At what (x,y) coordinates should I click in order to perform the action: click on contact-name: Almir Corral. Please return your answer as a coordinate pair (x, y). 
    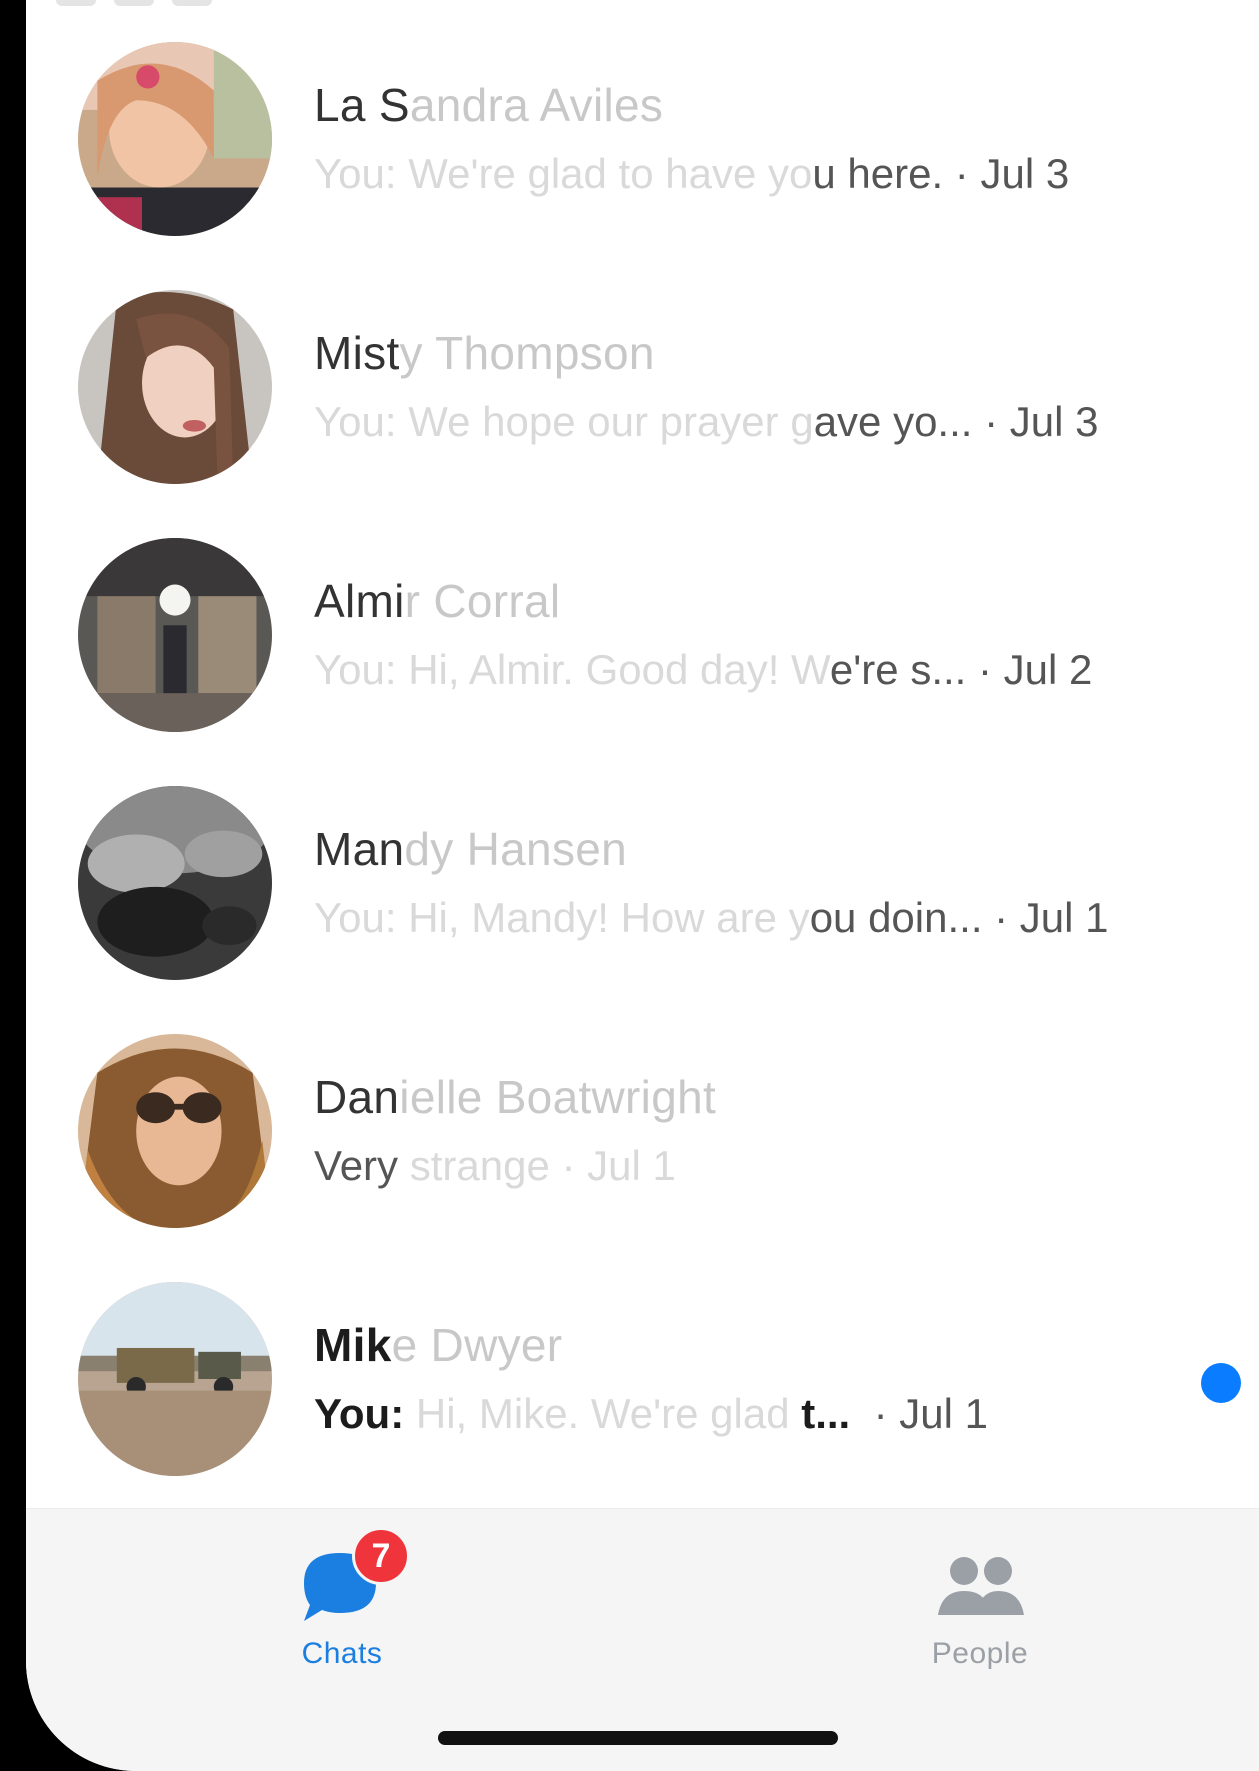
    Looking at the image, I should click on (437, 601).